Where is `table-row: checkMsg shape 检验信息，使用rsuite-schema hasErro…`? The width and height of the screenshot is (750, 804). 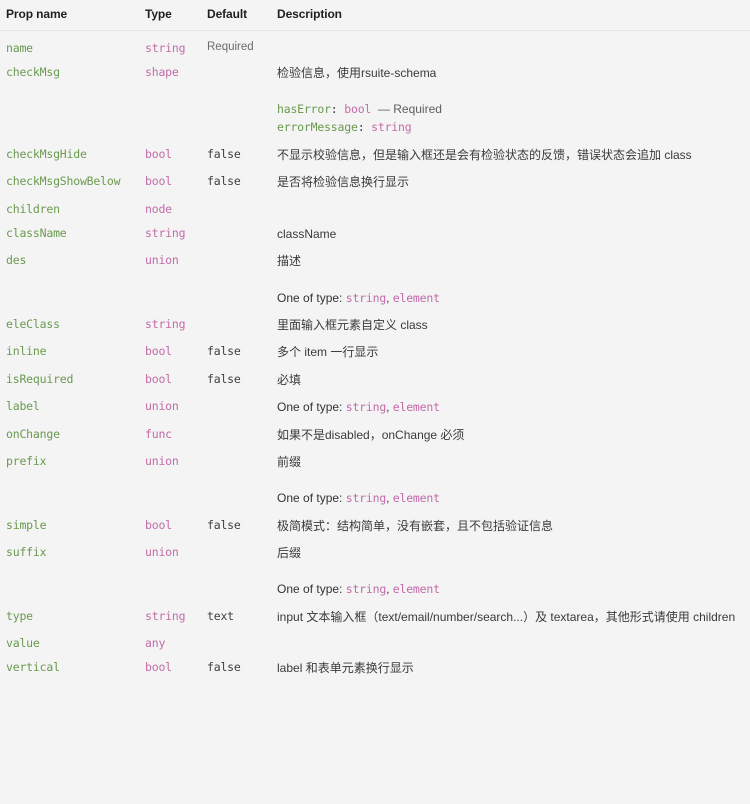
table-row: checkMsg shape 检验信息，使用rsuite-schema hasErro… is located at coordinates (375, 96).